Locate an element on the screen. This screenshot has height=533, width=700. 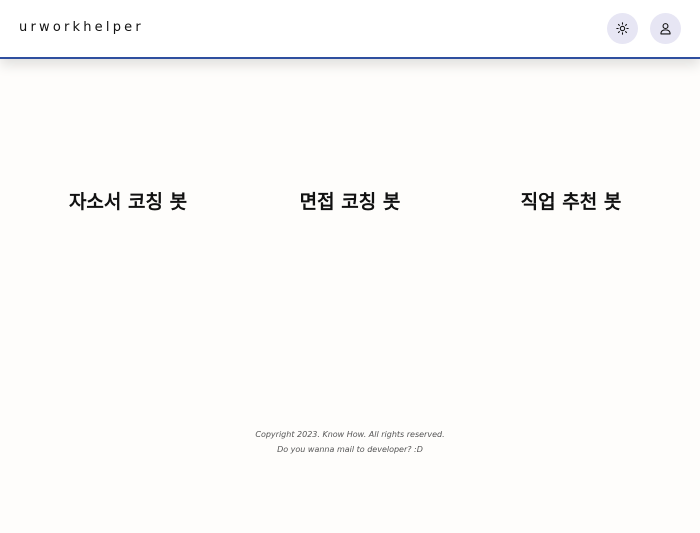
job-recommendation-bot-link: 직업 추천 봇 is located at coordinates (571, 202).